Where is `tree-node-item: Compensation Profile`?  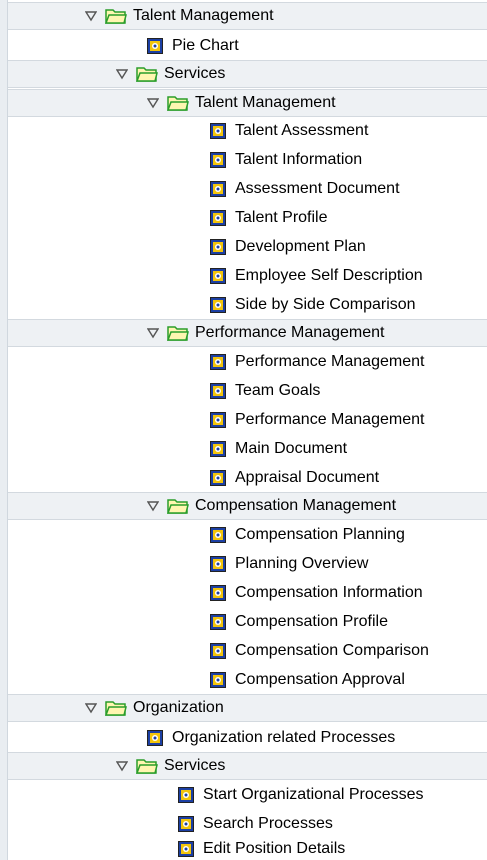 tree-node-item: Compensation Profile is located at coordinates (247, 622).